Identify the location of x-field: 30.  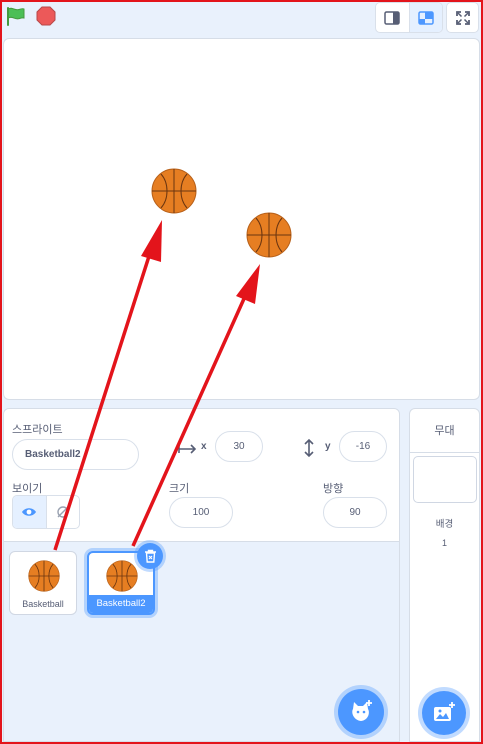
(239, 446).